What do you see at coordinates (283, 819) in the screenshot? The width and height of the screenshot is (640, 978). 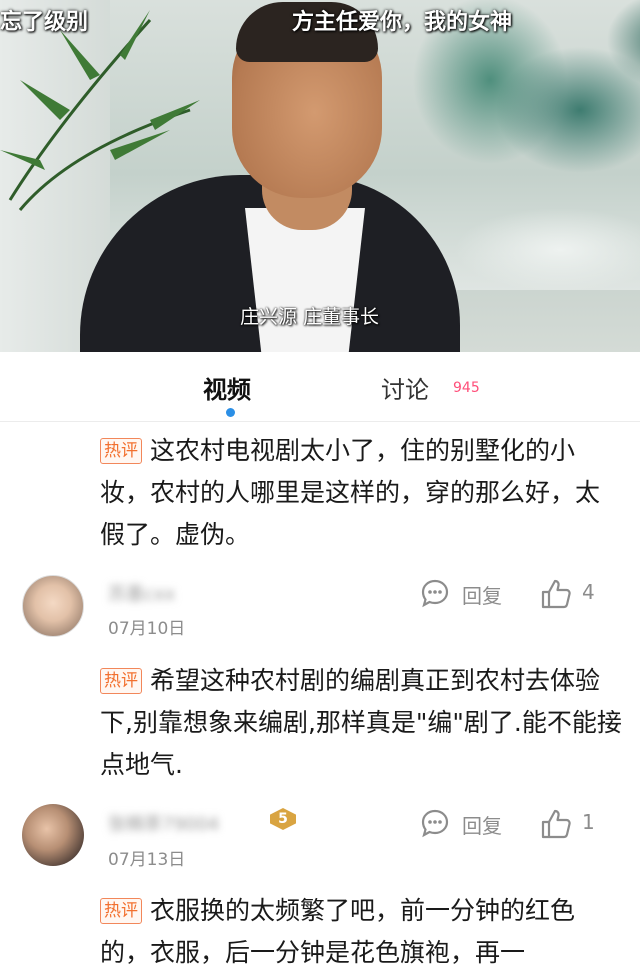 I see `user-level-badge: 5` at bounding box center [283, 819].